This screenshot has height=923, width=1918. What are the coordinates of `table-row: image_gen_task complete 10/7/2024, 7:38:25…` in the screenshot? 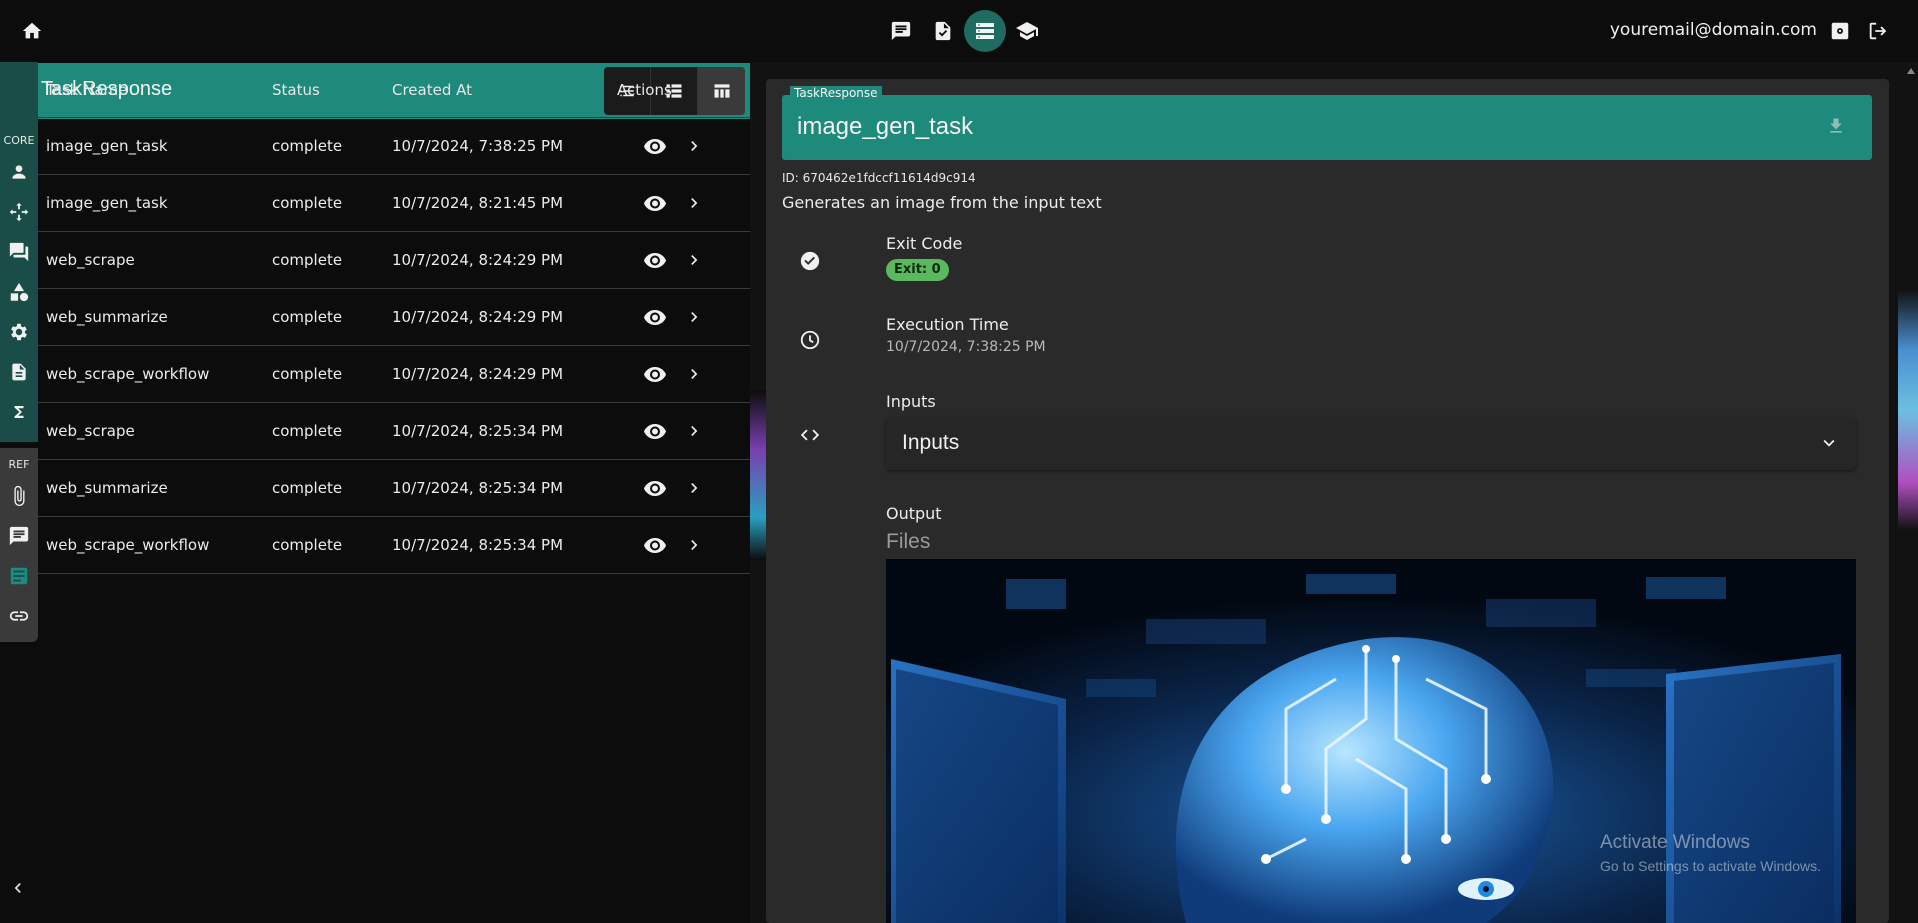 It's located at (394, 146).